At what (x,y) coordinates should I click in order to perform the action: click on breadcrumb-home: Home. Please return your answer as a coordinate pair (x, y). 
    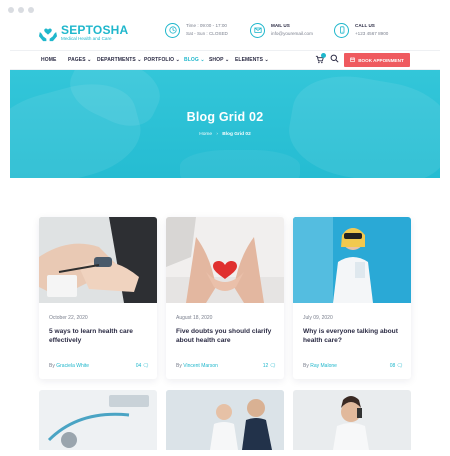
    Looking at the image, I should click on (205, 134).